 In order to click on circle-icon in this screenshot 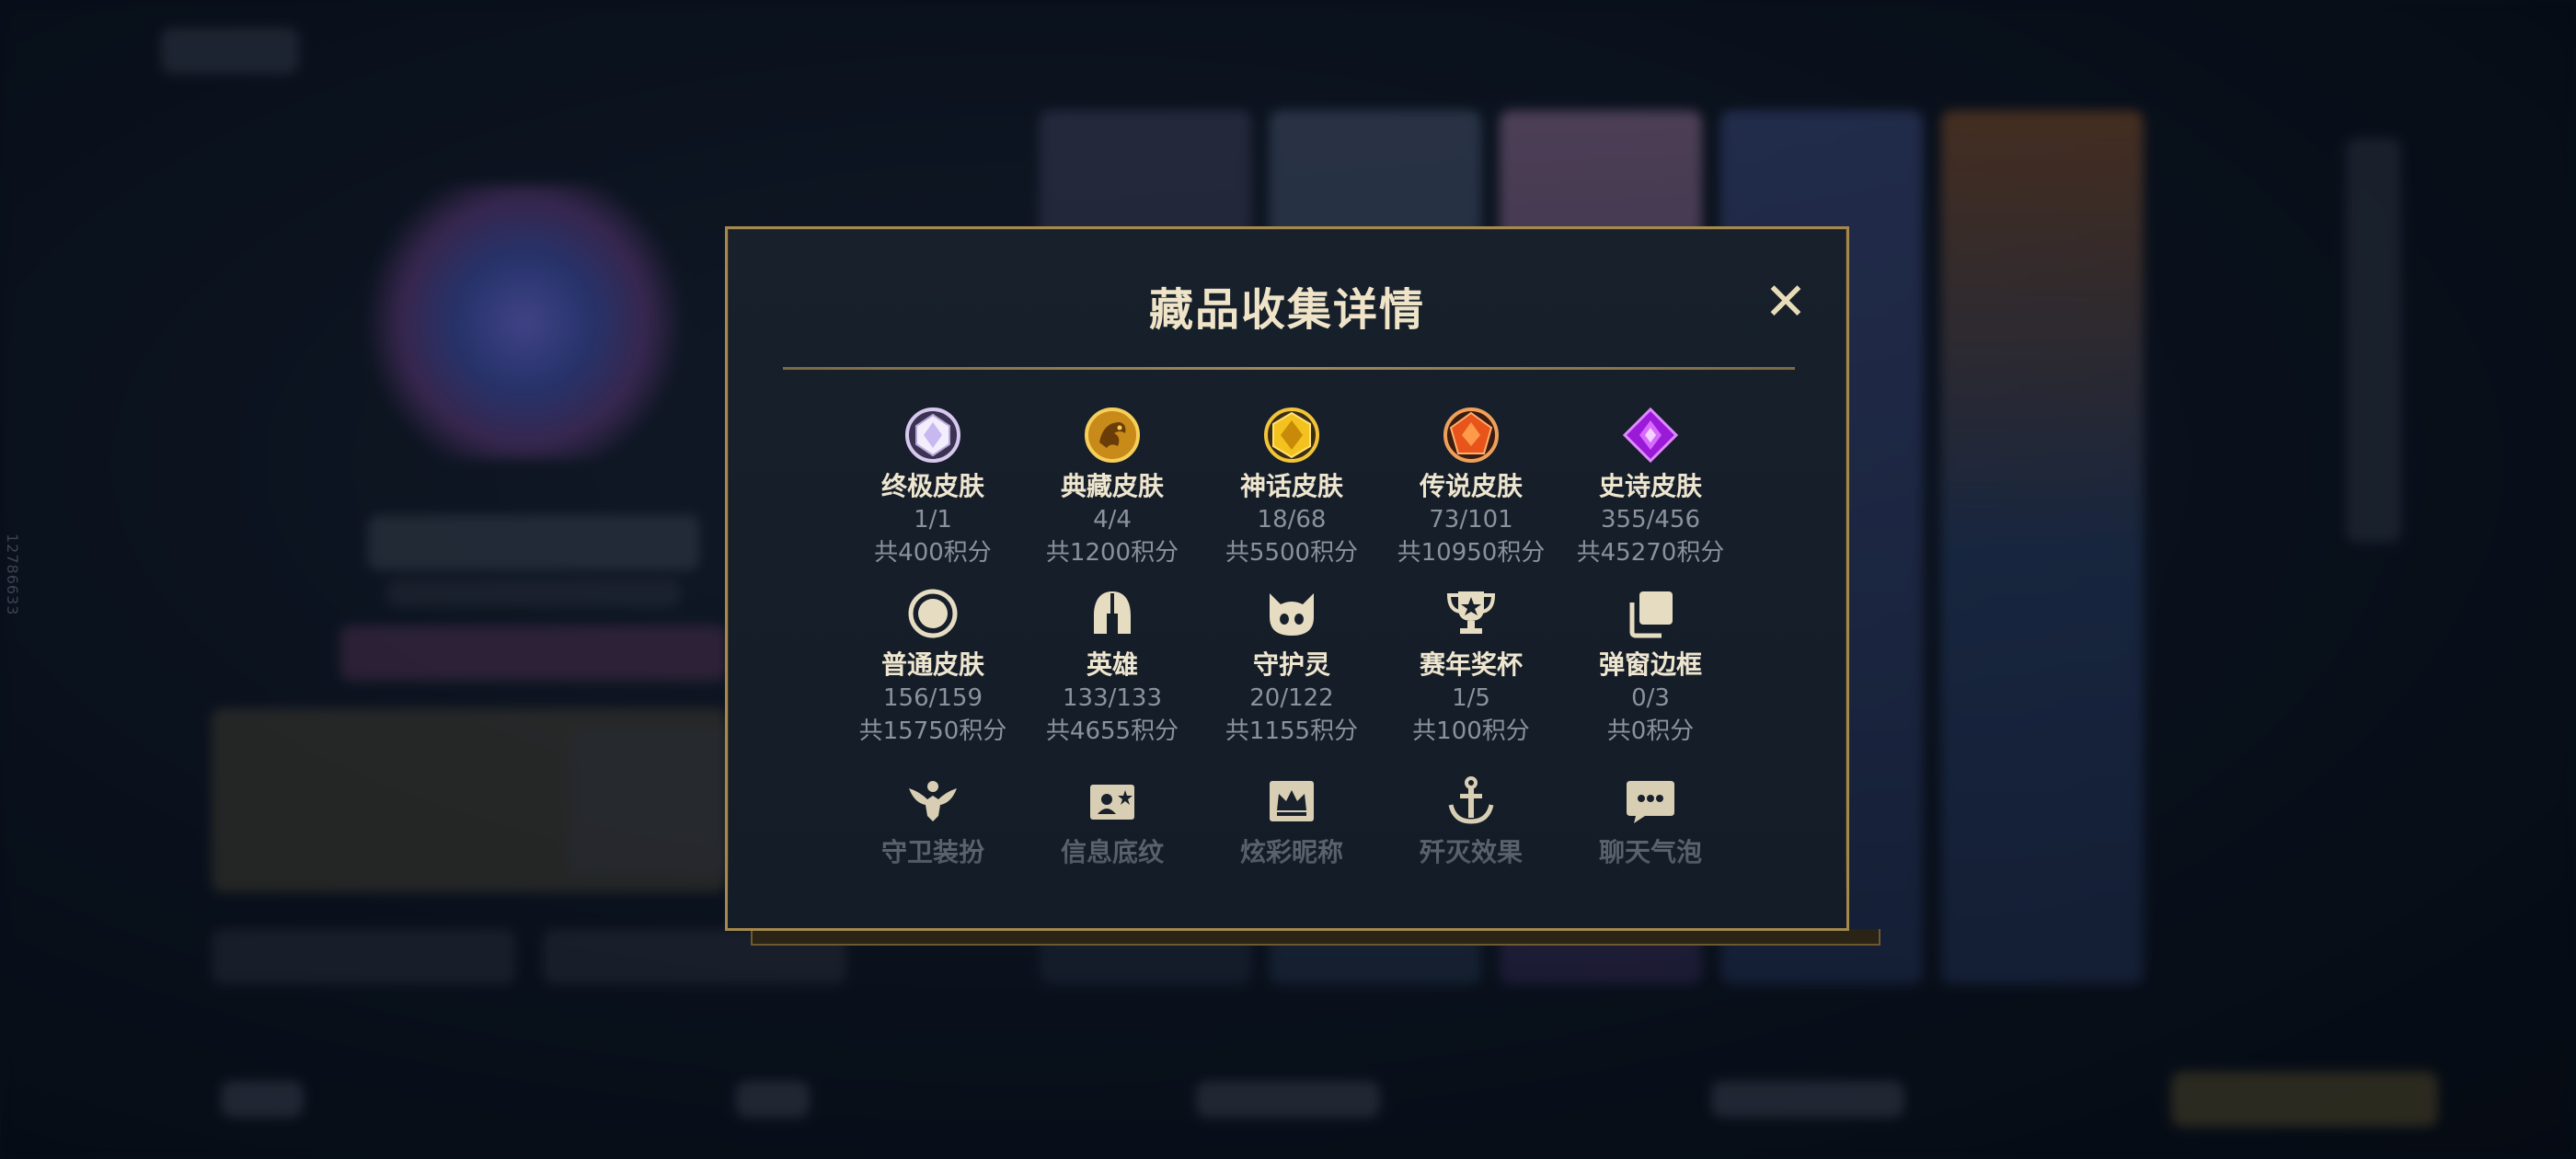, I will do `click(933, 613)`.